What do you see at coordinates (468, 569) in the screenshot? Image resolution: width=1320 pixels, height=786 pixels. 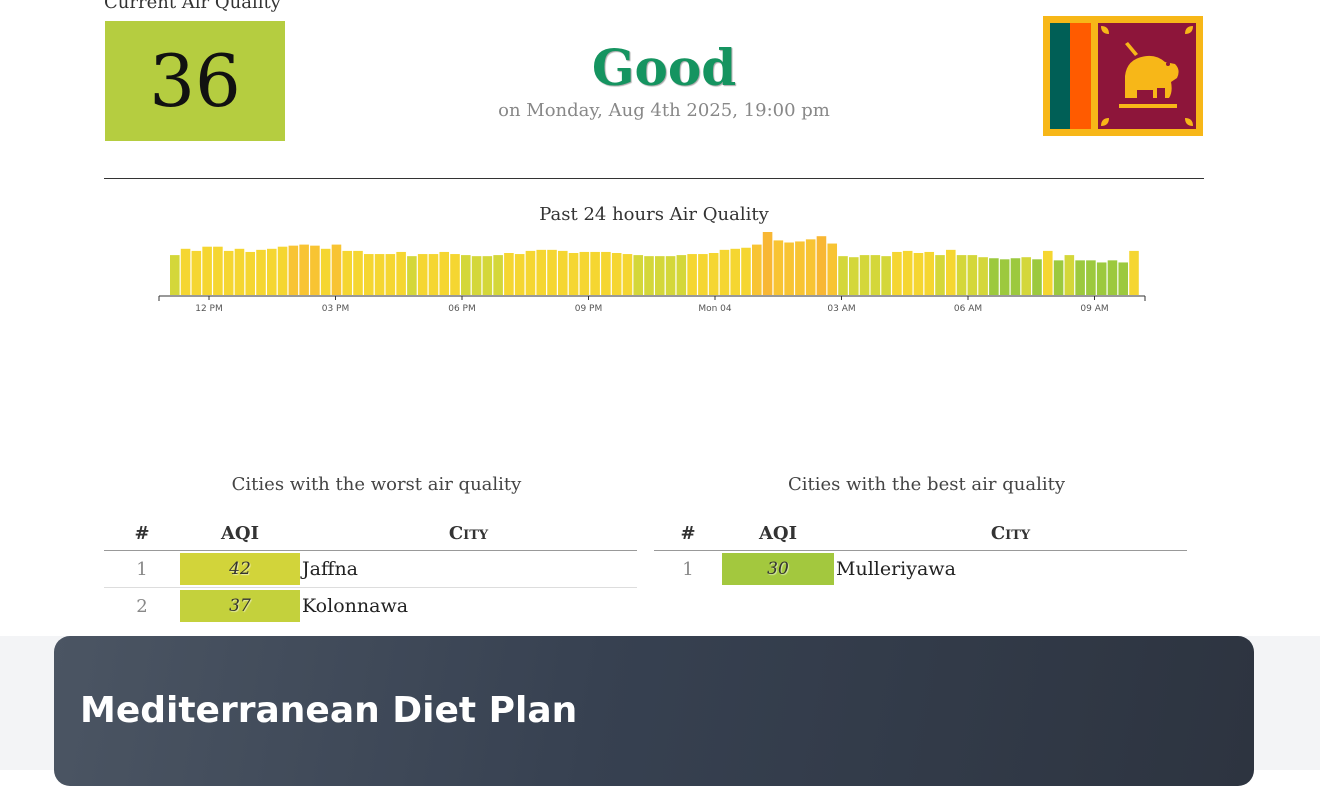 I see `city-link: Jaffna` at bounding box center [468, 569].